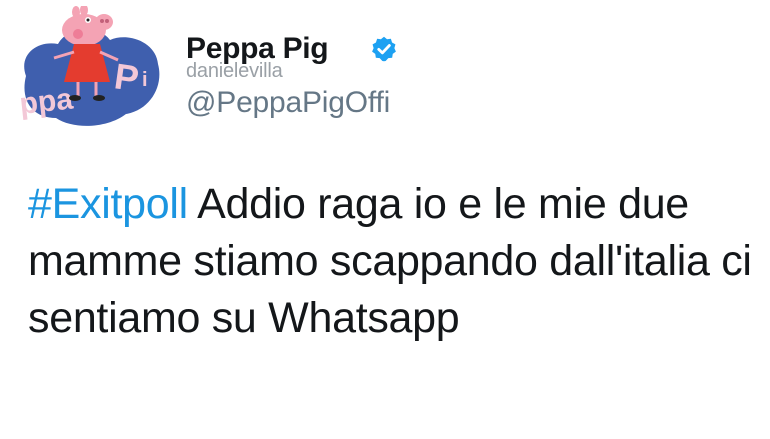 This screenshot has width=770, height=439. Describe the element at coordinates (288, 103) in the screenshot. I see `user-handle: @PeppaPigOffi` at that location.